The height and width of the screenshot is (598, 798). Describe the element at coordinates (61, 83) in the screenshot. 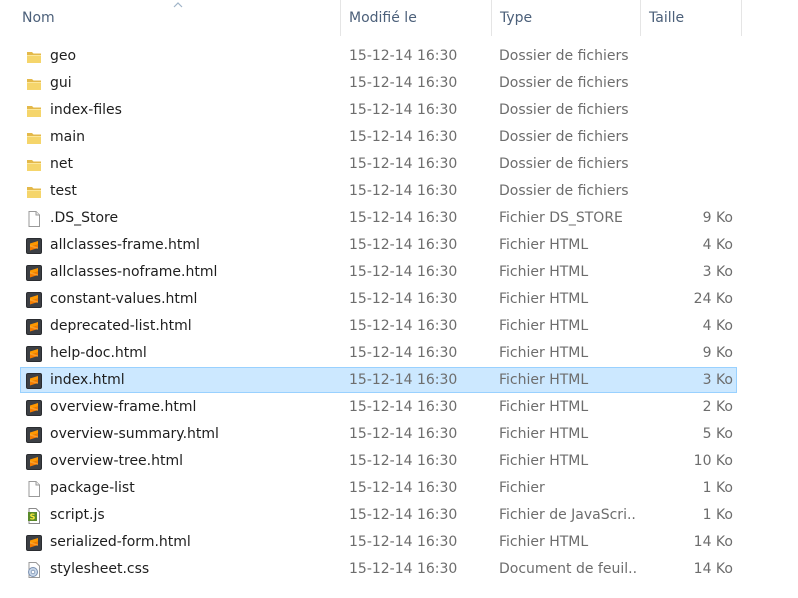

I see `file-name: gui` at that location.